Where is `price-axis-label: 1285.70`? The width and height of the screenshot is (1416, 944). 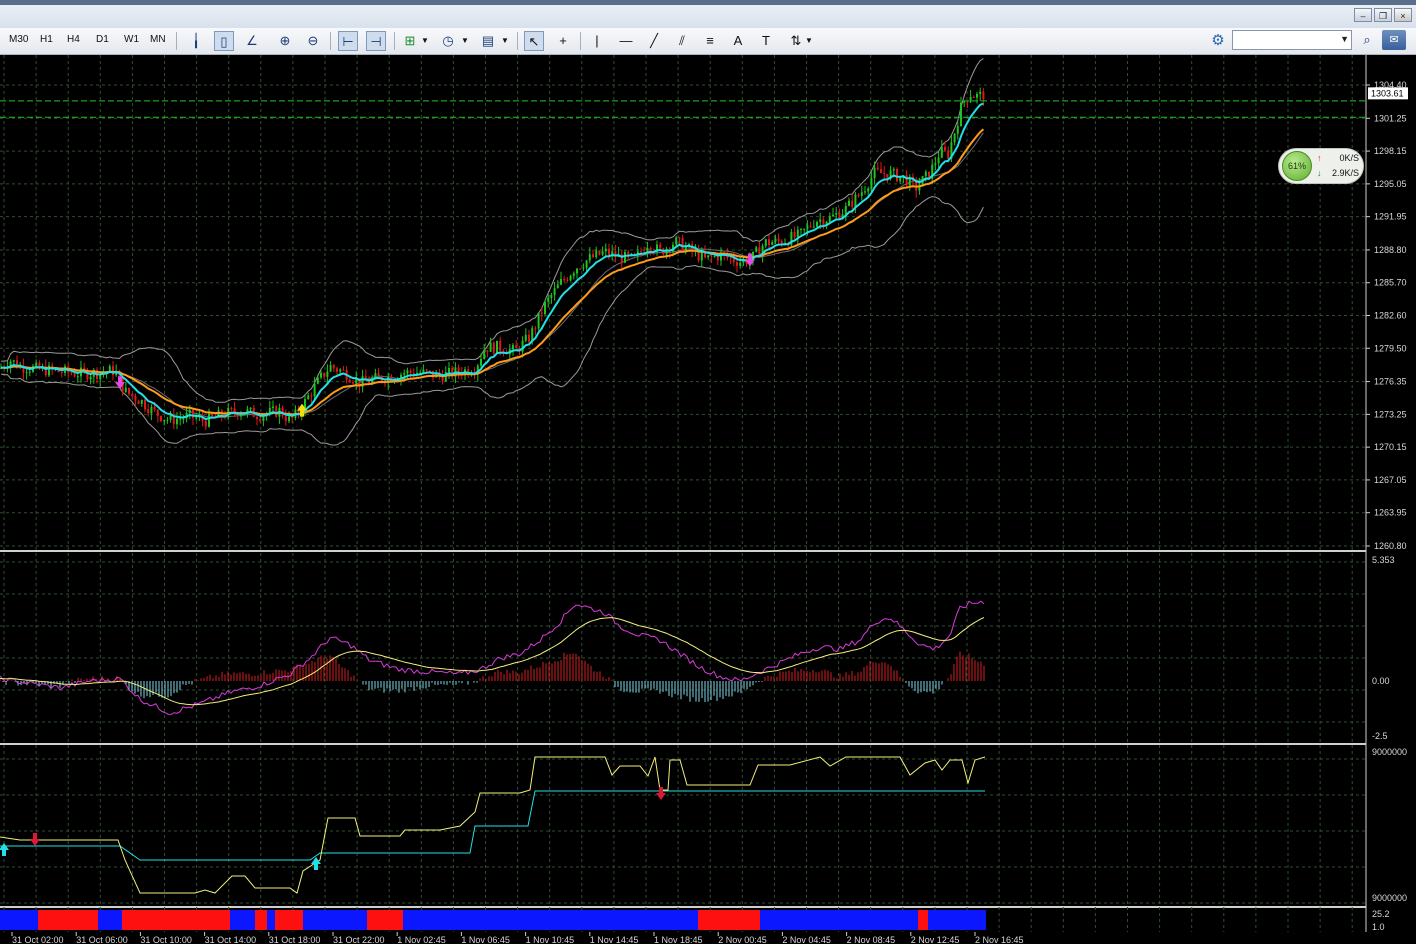 price-axis-label: 1285.70 is located at coordinates (1390, 283).